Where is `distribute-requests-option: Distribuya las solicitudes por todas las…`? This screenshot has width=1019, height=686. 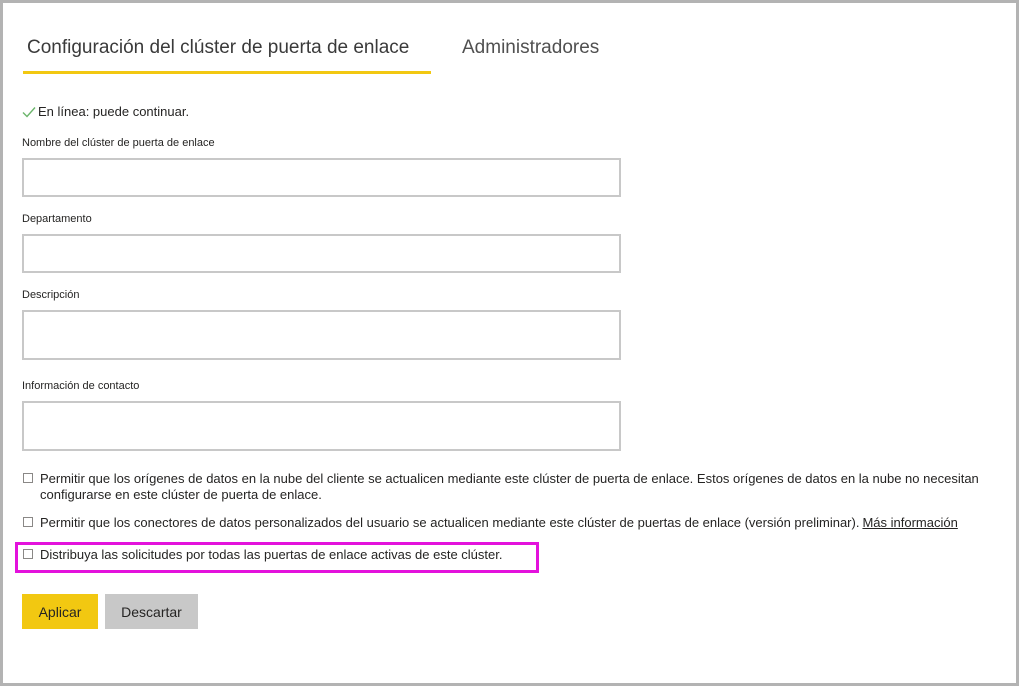 distribute-requests-option: Distribuya las solicitudes por todas las… is located at coordinates (512, 555).